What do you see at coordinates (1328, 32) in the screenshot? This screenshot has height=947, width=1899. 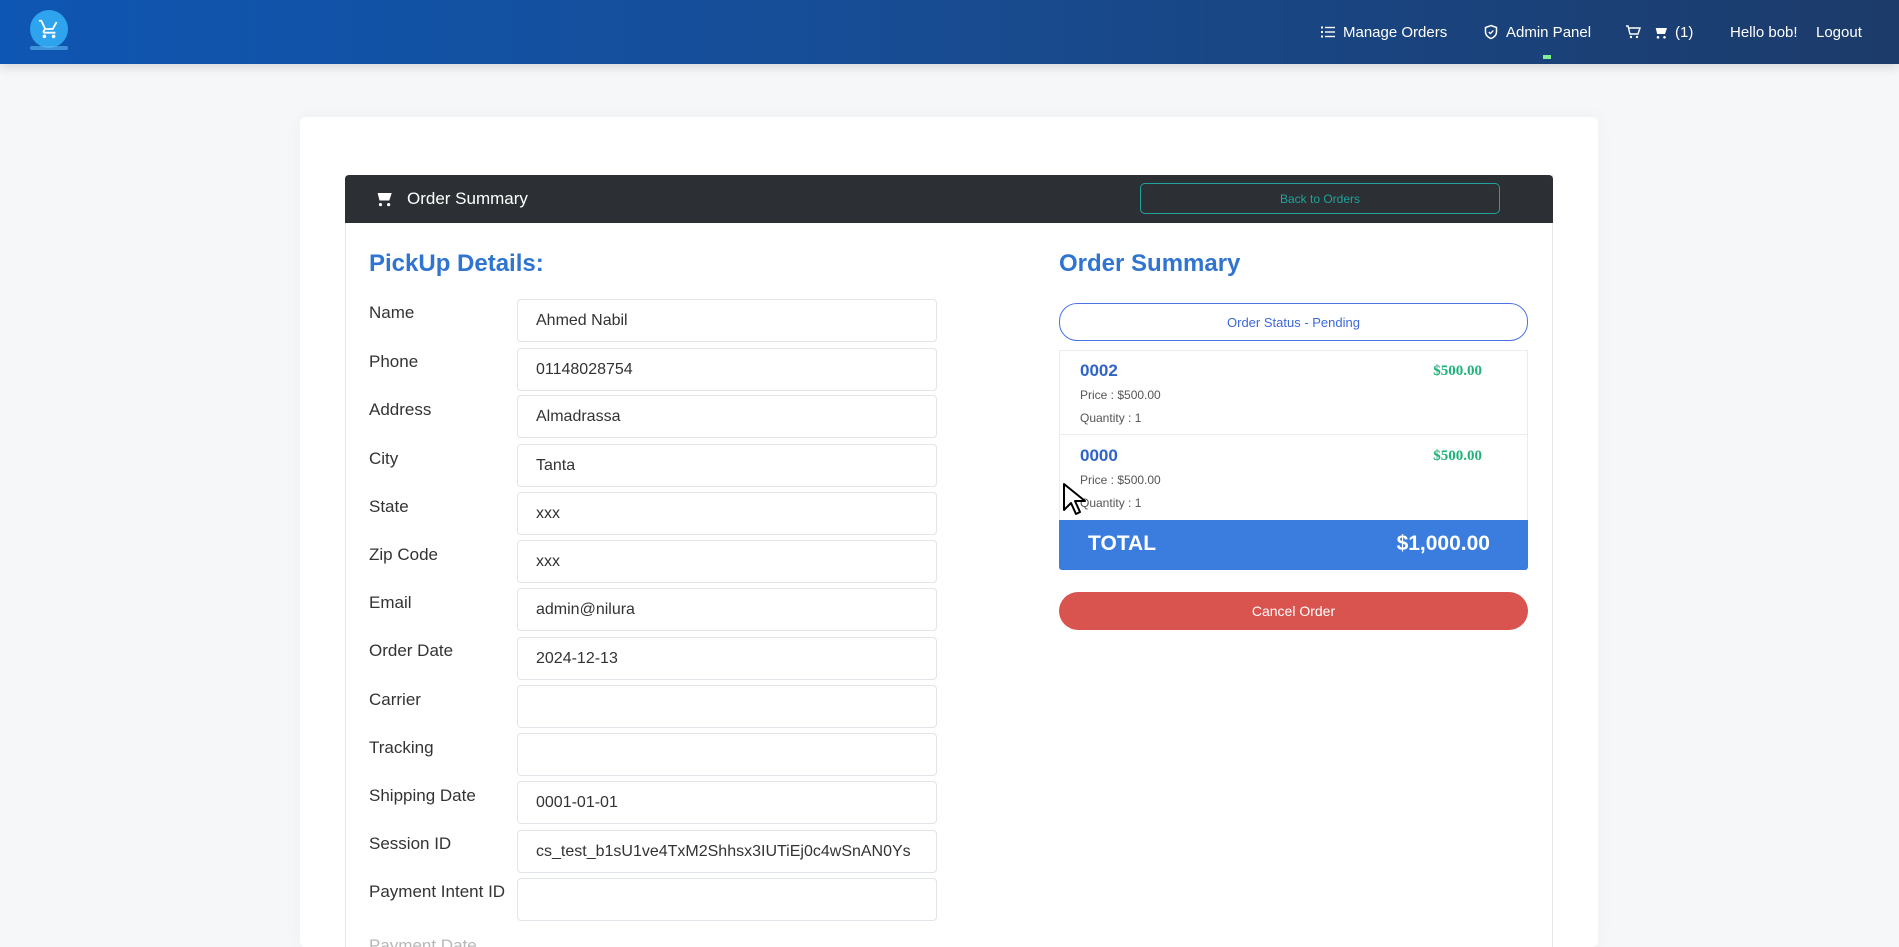 I see `list-icon` at bounding box center [1328, 32].